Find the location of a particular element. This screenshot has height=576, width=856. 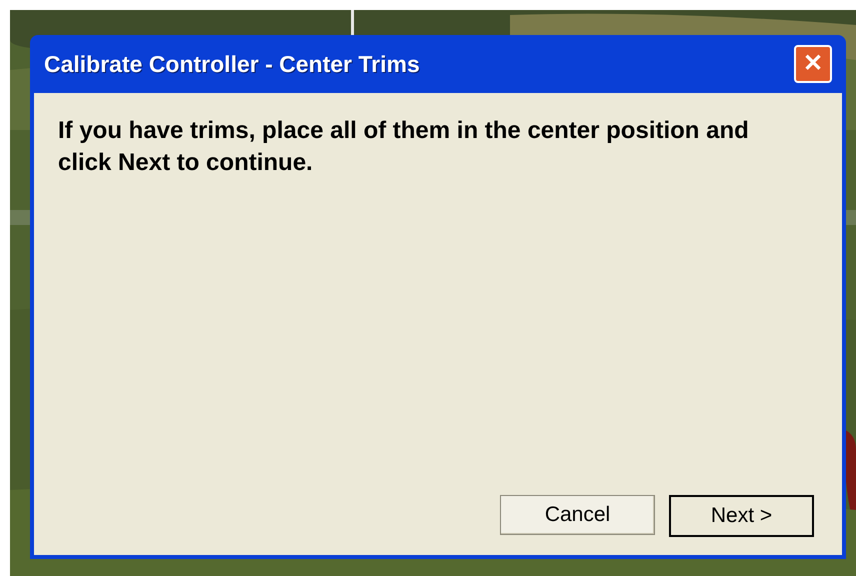

dialog-button: Next > is located at coordinates (741, 516).